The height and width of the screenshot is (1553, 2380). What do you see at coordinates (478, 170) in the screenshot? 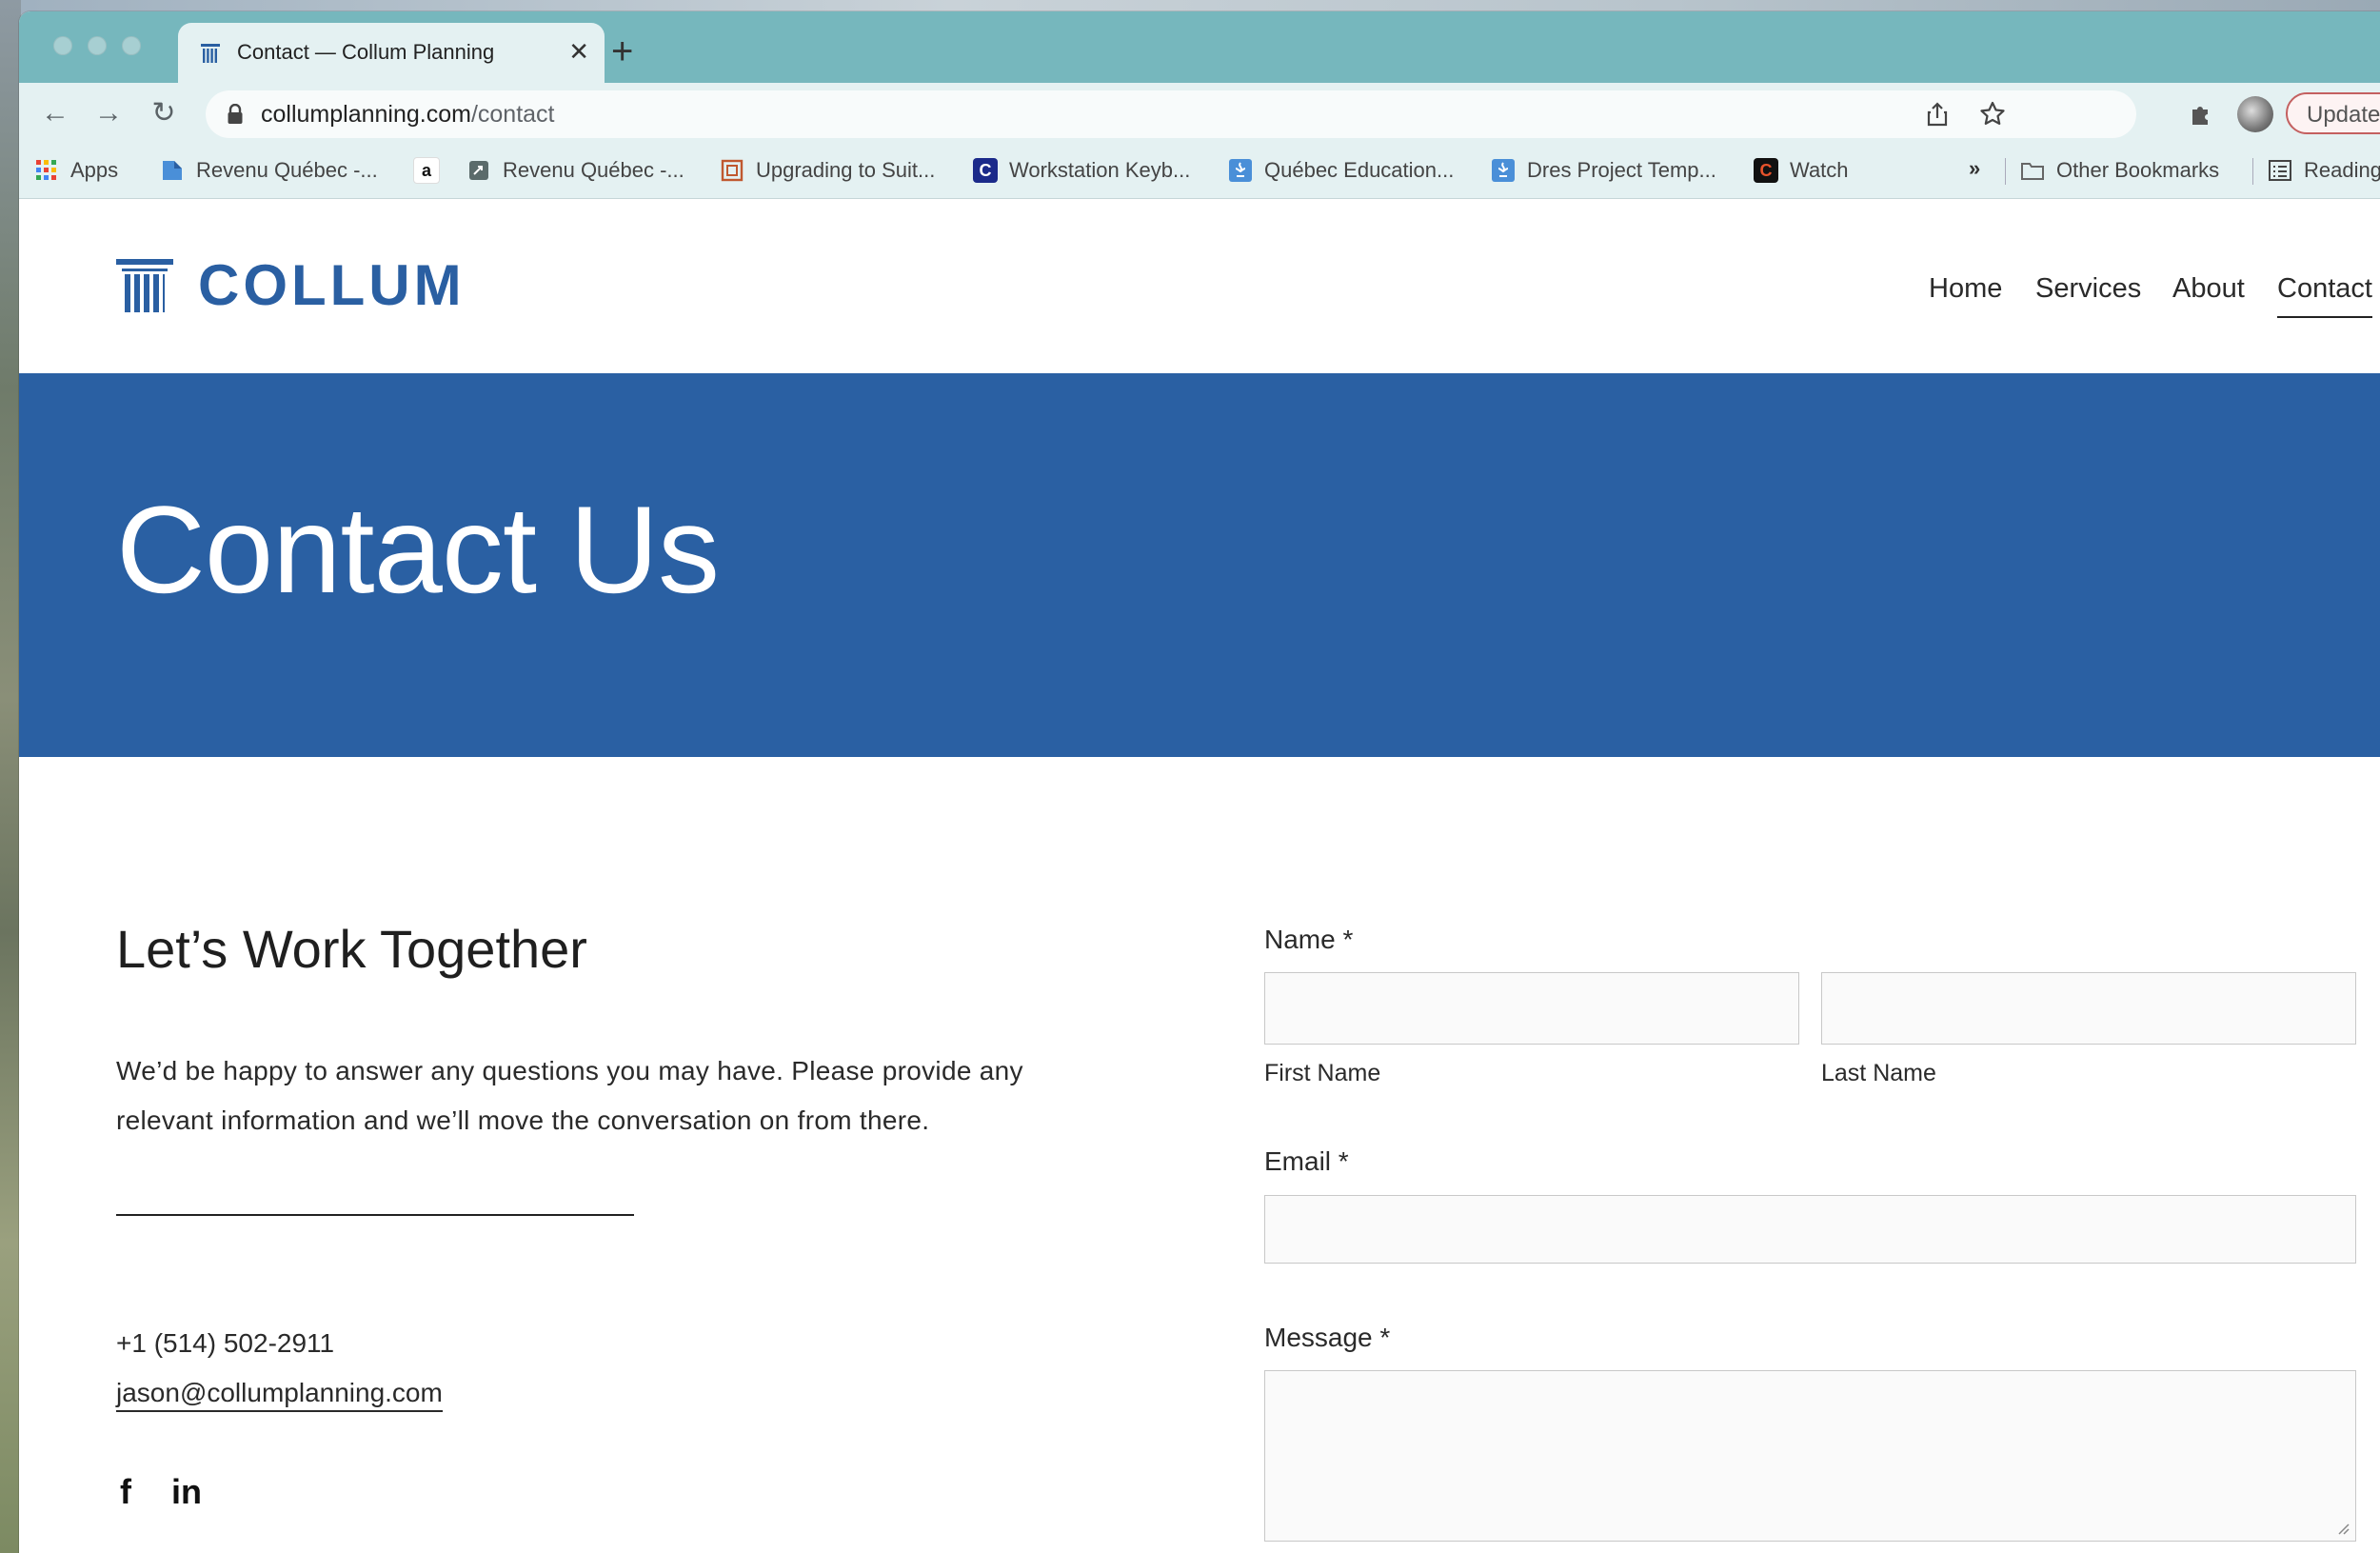
I see `revenu-quebec-doc-icon` at bounding box center [478, 170].